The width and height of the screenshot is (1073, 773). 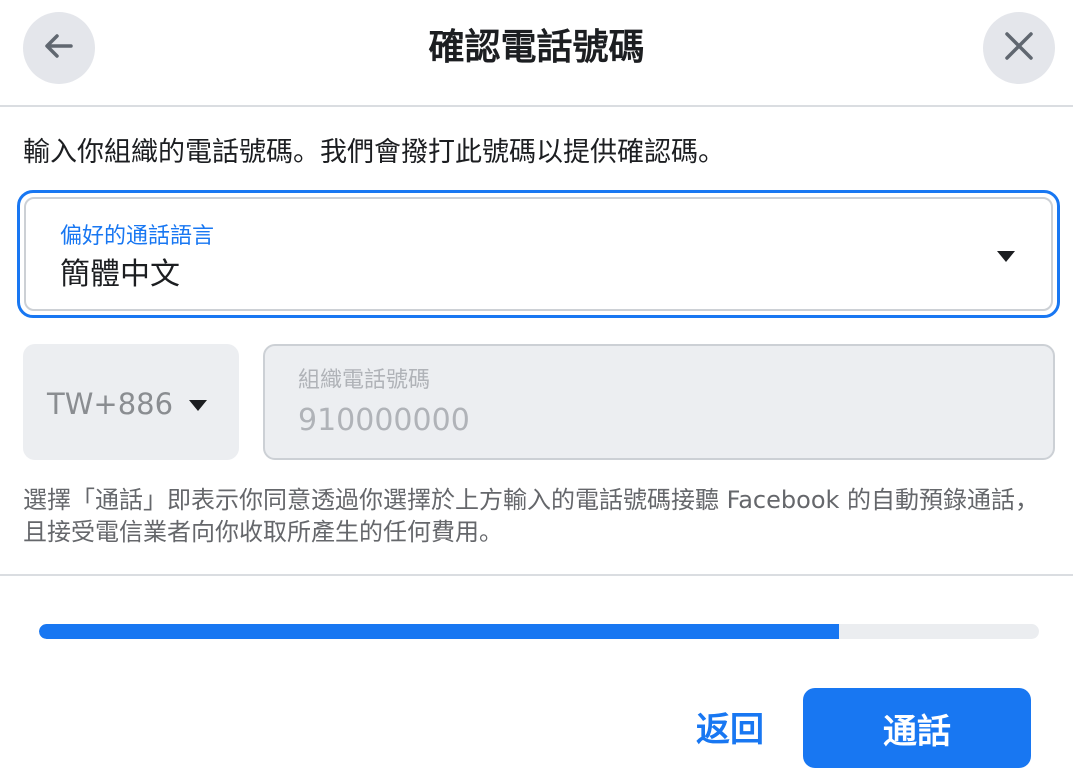 I want to click on progress-fill, so click(x=439, y=631).